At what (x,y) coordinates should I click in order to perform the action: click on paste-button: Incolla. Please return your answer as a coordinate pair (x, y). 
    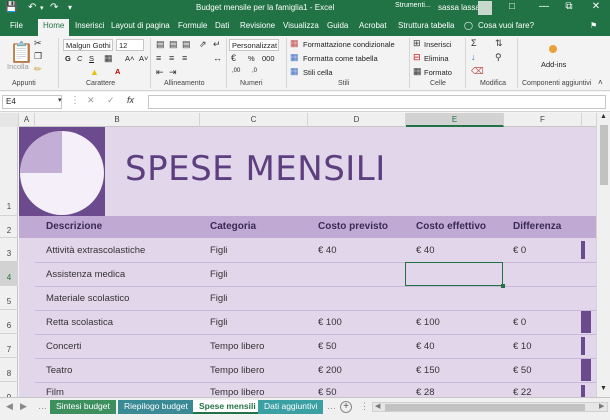
    Looking at the image, I should click on (18, 66).